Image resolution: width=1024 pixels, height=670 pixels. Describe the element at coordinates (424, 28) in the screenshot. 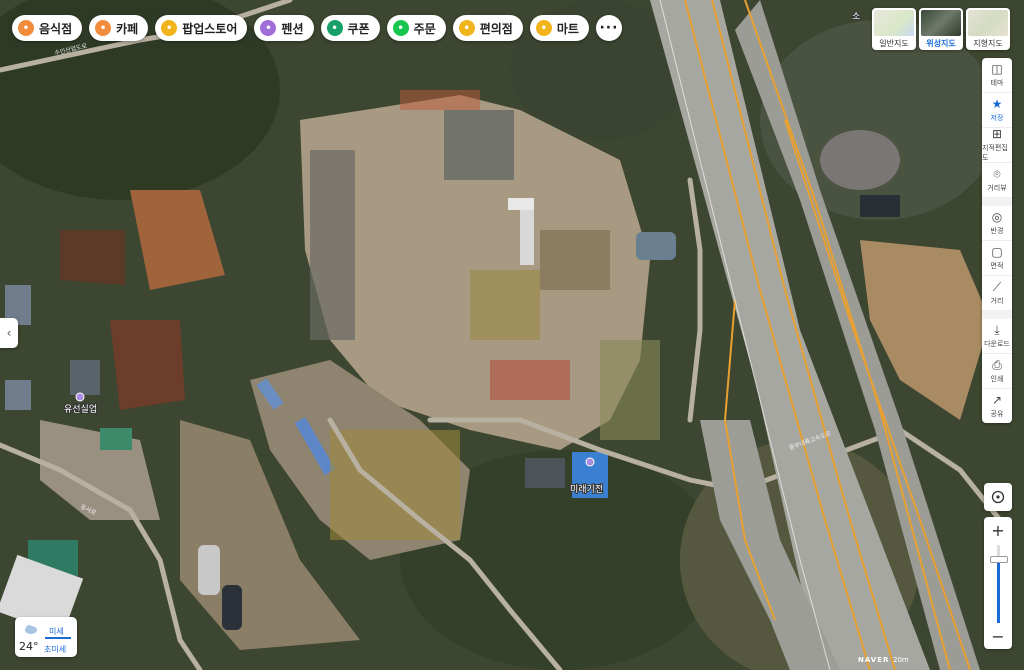

I see `category-chip-label: 주문` at that location.